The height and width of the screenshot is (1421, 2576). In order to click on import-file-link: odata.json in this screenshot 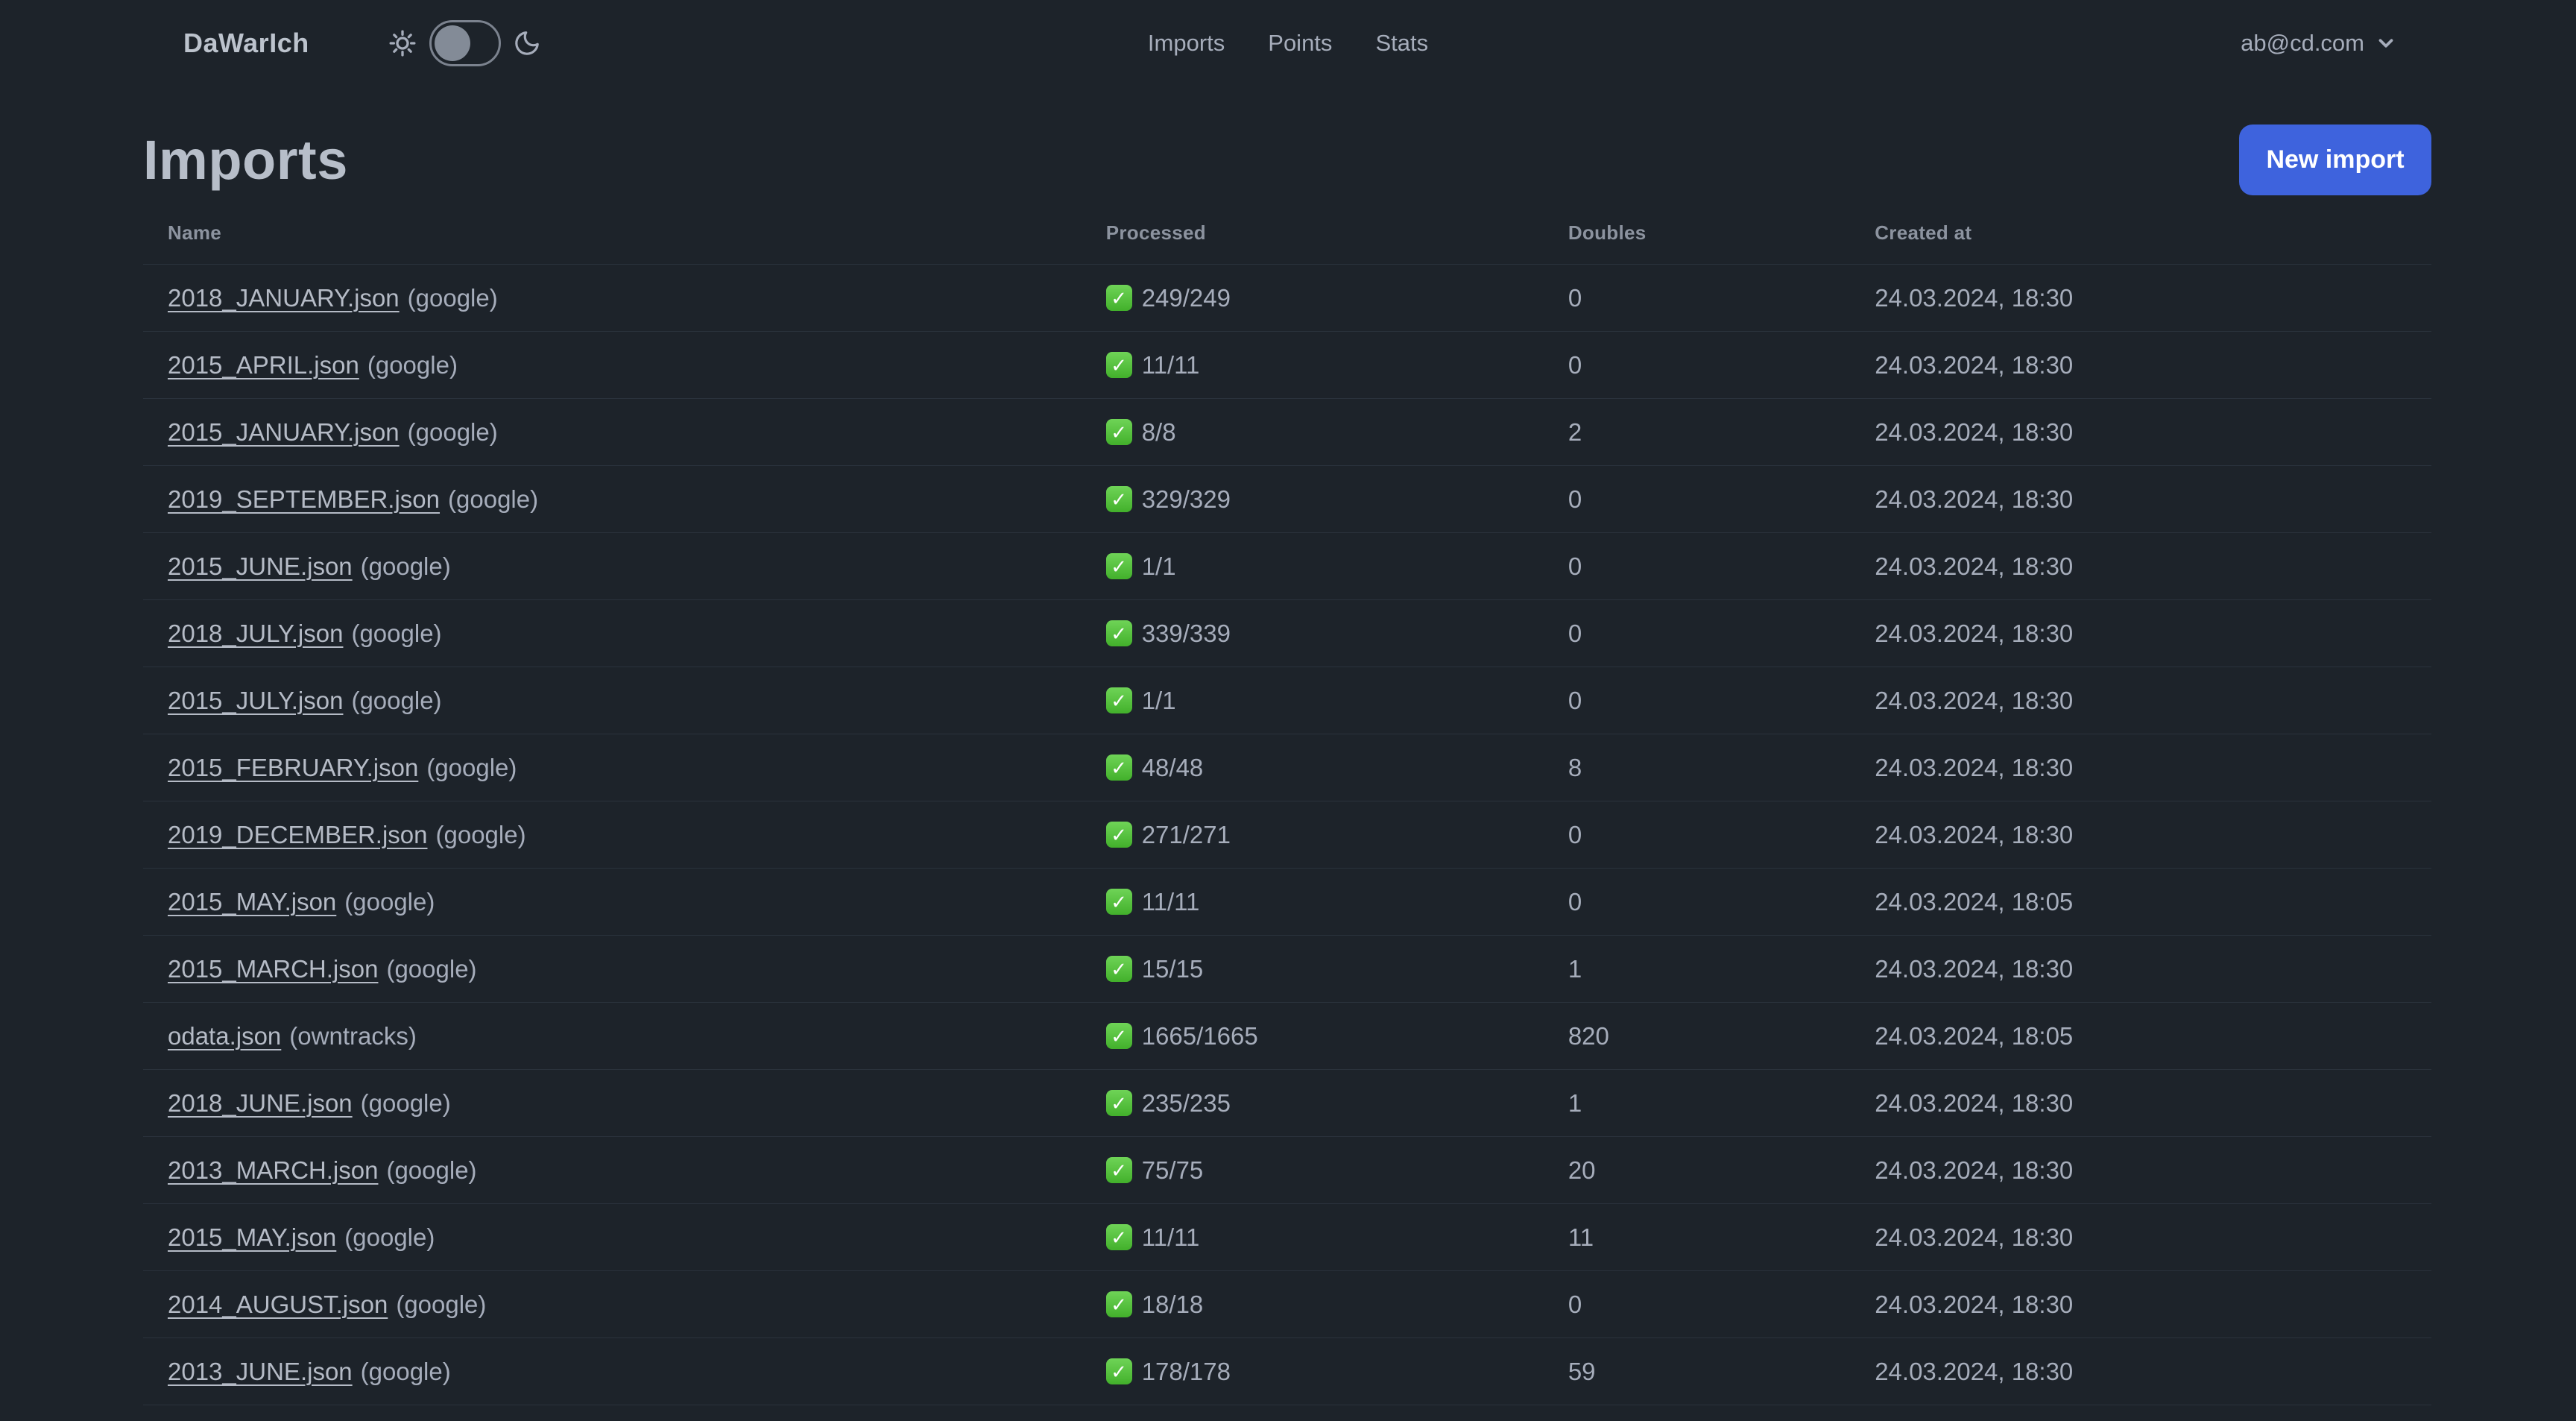, I will do `click(225, 1036)`.